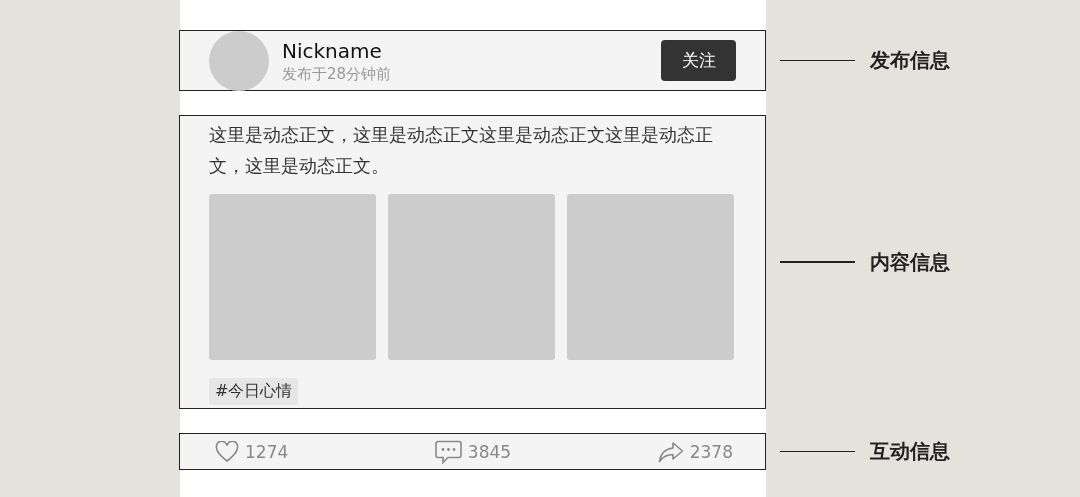 The height and width of the screenshot is (497, 1080). Describe the element at coordinates (670, 451) in the screenshot. I see `share-icon` at that location.